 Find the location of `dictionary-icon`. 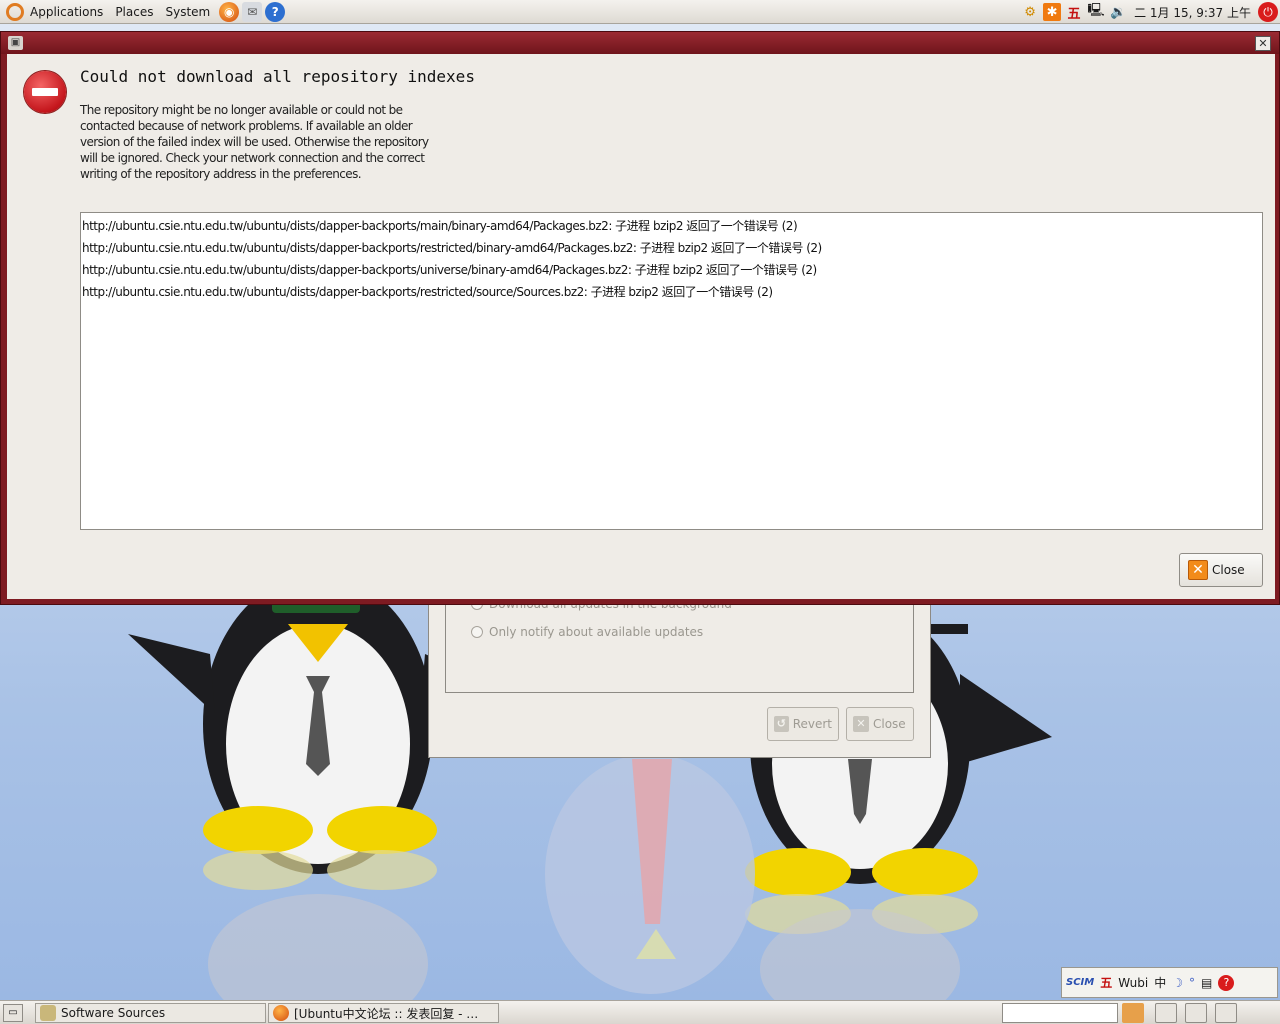

dictionary-icon is located at coordinates (985, 1013).